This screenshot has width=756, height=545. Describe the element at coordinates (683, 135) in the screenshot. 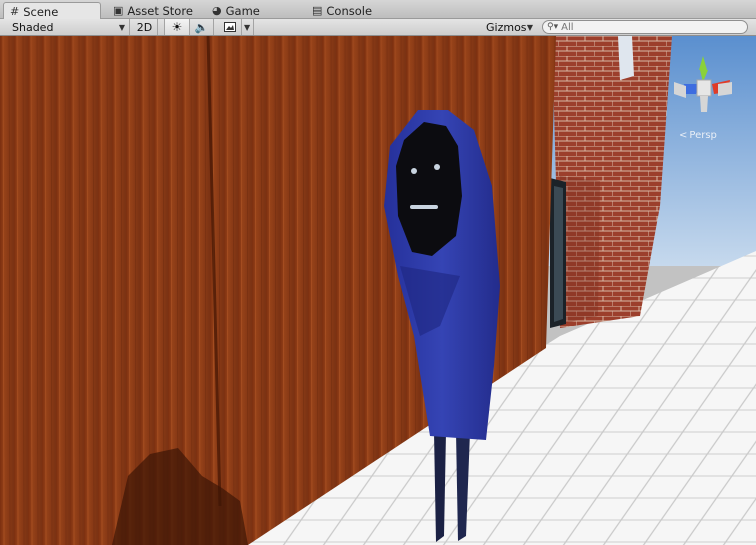

I see `persp-icon: <` at that location.